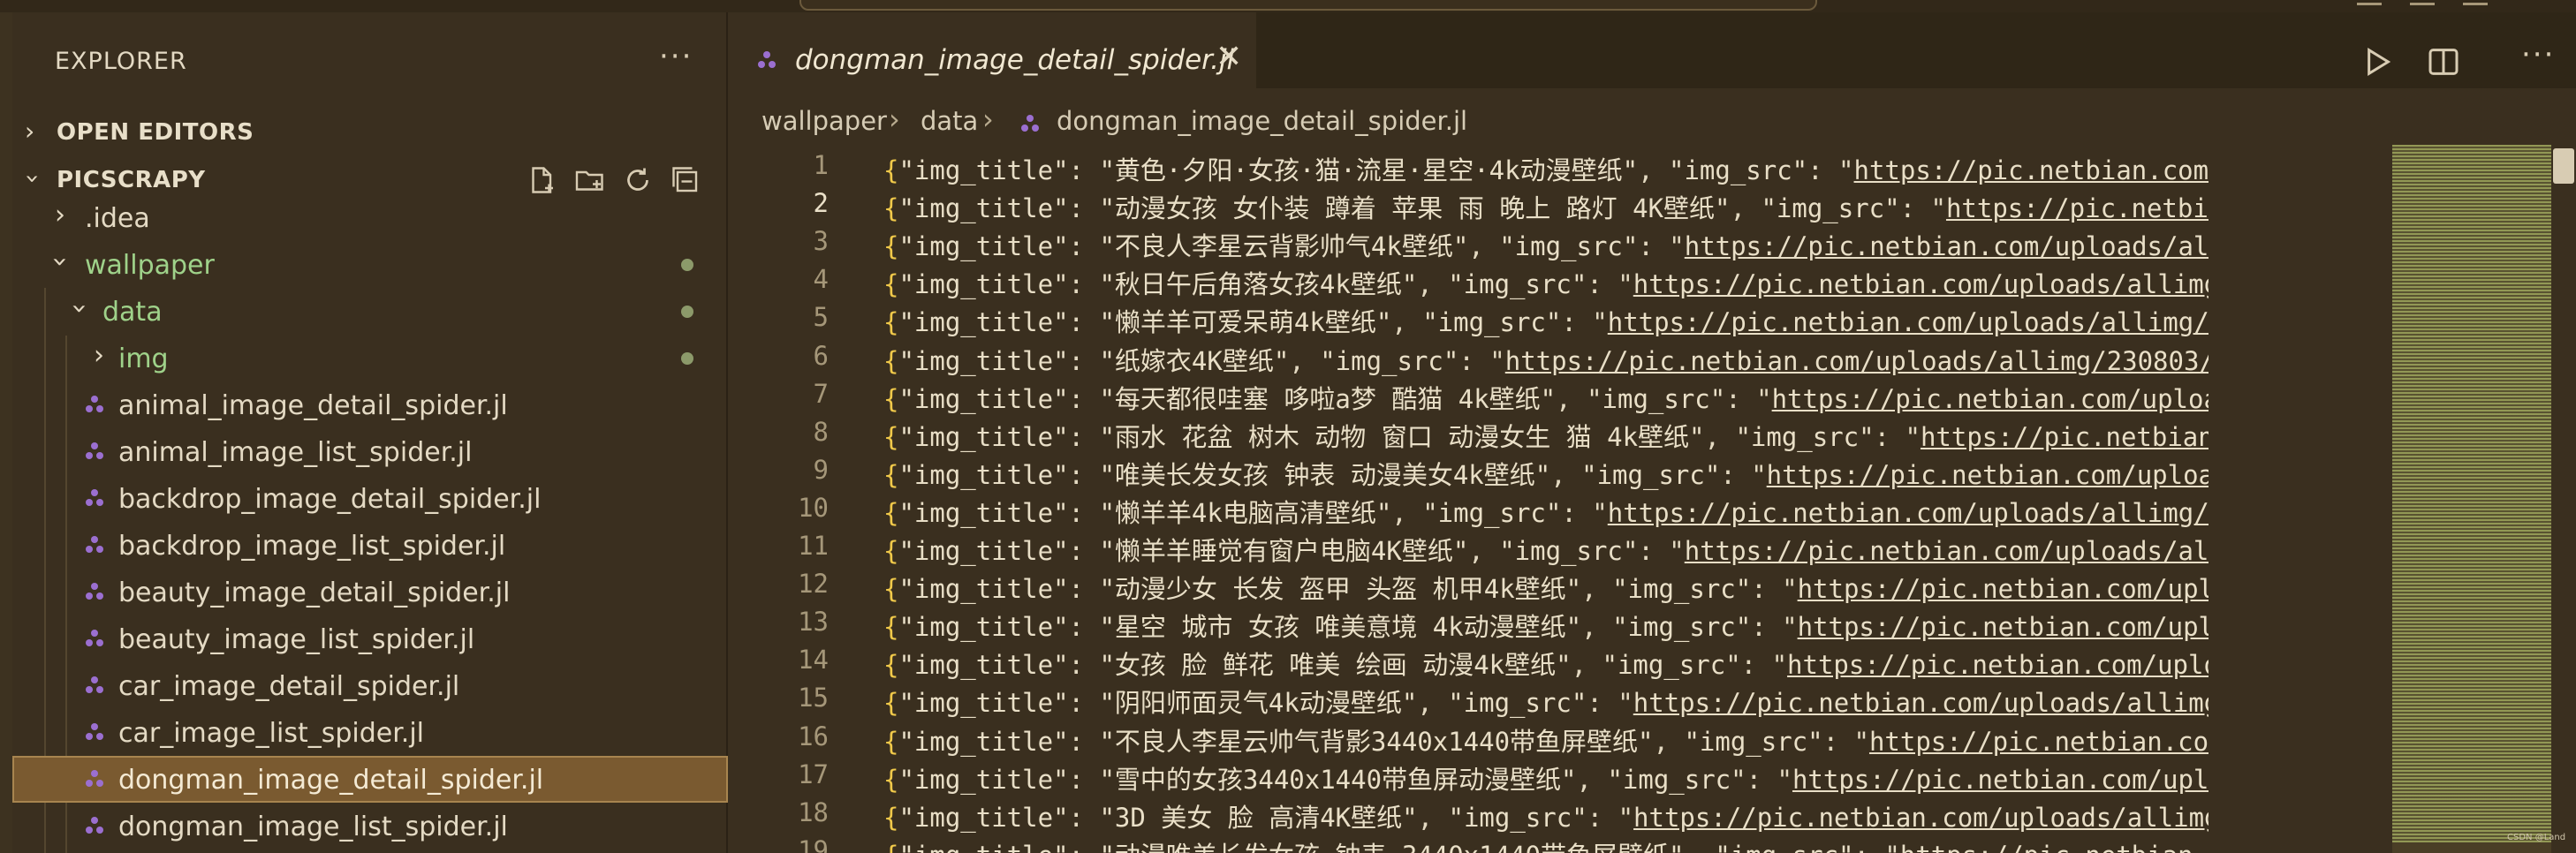  Describe the element at coordinates (2563, 166) in the screenshot. I see `scrollbar-thumb` at that location.